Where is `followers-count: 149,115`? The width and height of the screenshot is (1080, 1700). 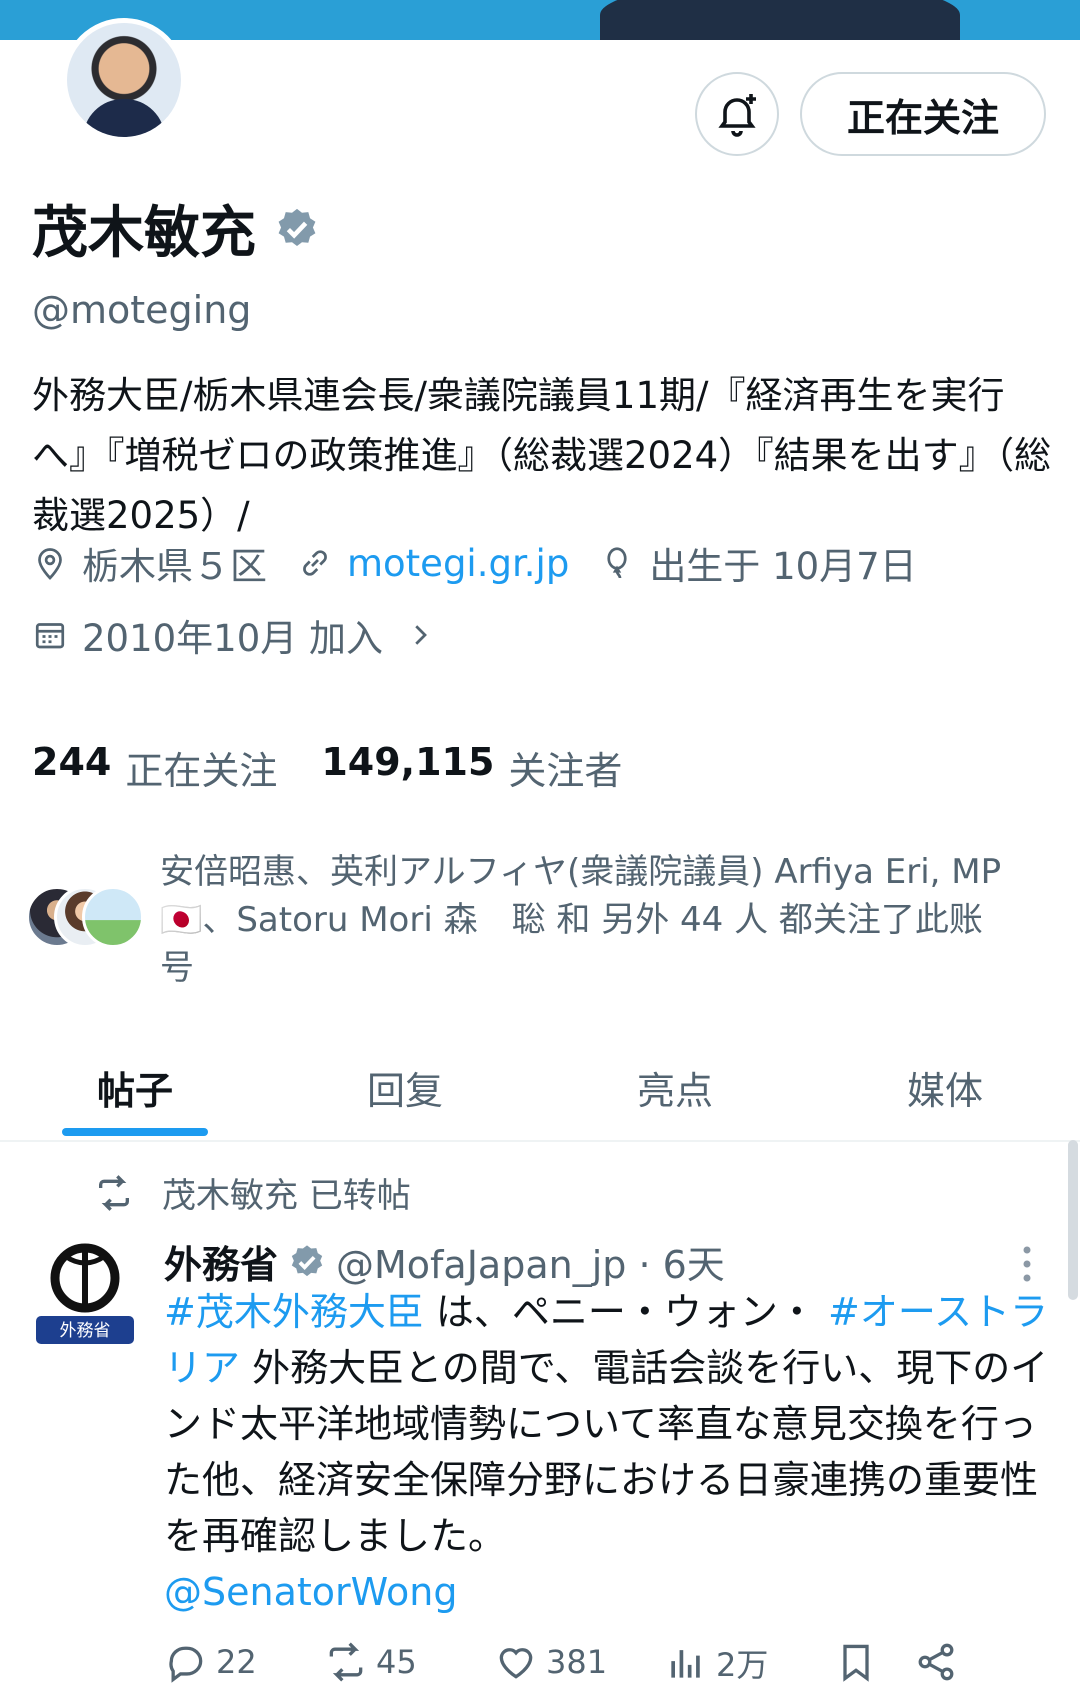 followers-count: 149,115 is located at coordinates (408, 762).